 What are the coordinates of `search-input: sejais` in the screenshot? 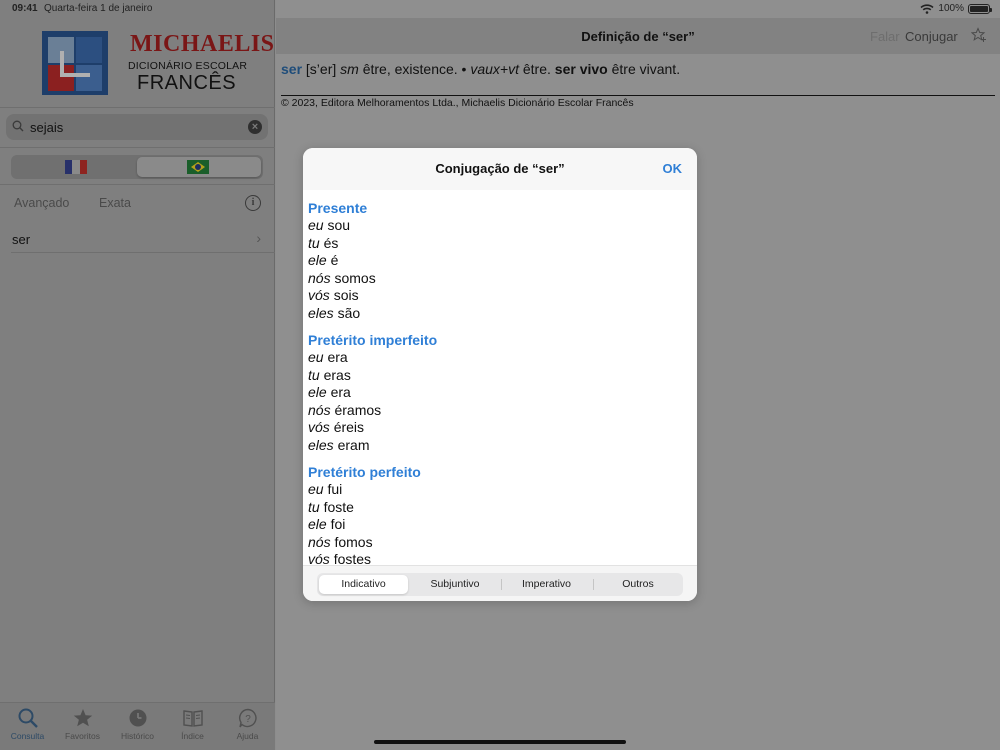 It's located at (46, 127).